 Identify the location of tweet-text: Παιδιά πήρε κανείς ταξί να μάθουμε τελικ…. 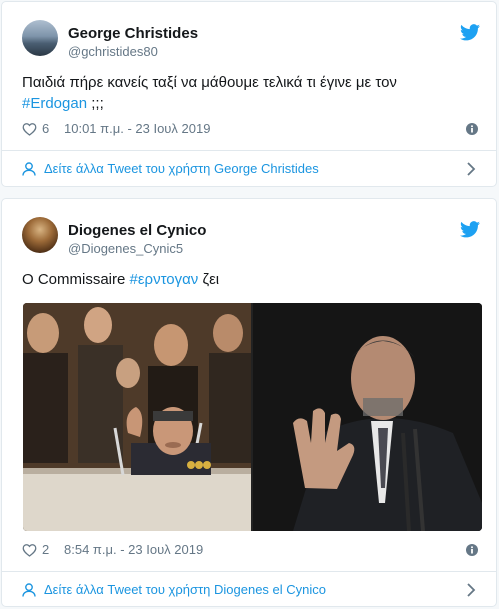
(249, 93).